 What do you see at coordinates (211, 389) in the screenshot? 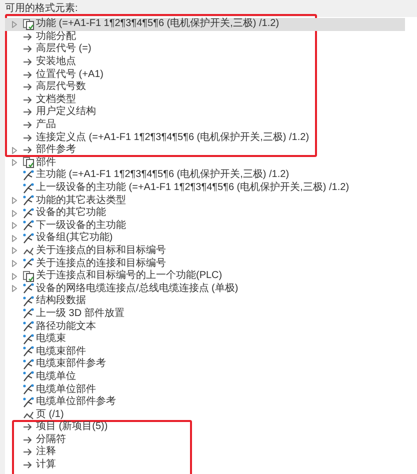
I see `tree-item: 电缆单位部件` at bounding box center [211, 389].